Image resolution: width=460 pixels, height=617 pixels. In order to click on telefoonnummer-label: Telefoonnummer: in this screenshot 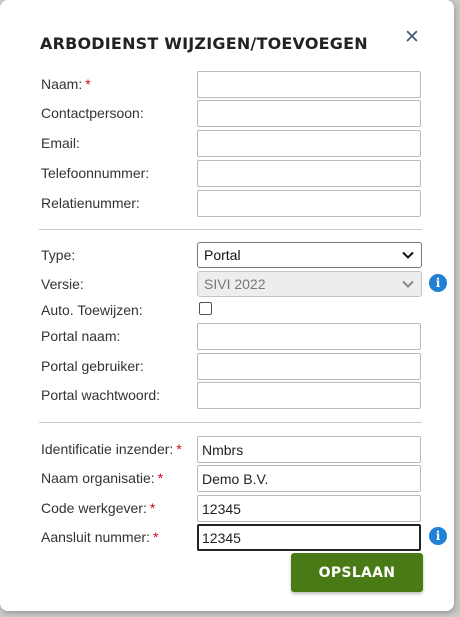, I will do `click(95, 173)`.